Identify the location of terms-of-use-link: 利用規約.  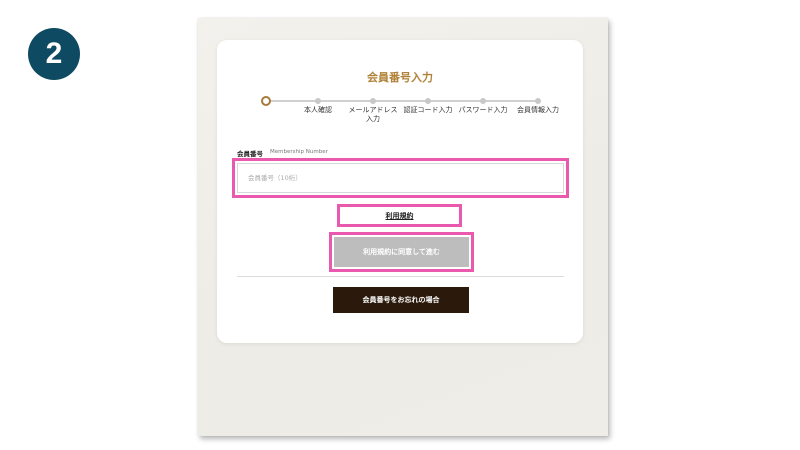
(399, 215).